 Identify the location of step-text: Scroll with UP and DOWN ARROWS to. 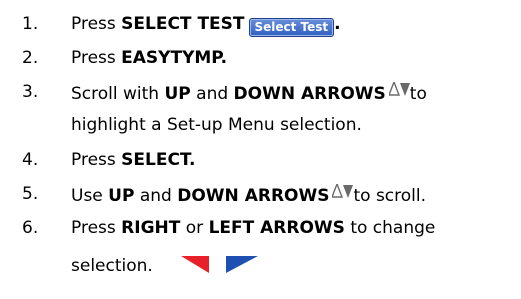
(249, 93).